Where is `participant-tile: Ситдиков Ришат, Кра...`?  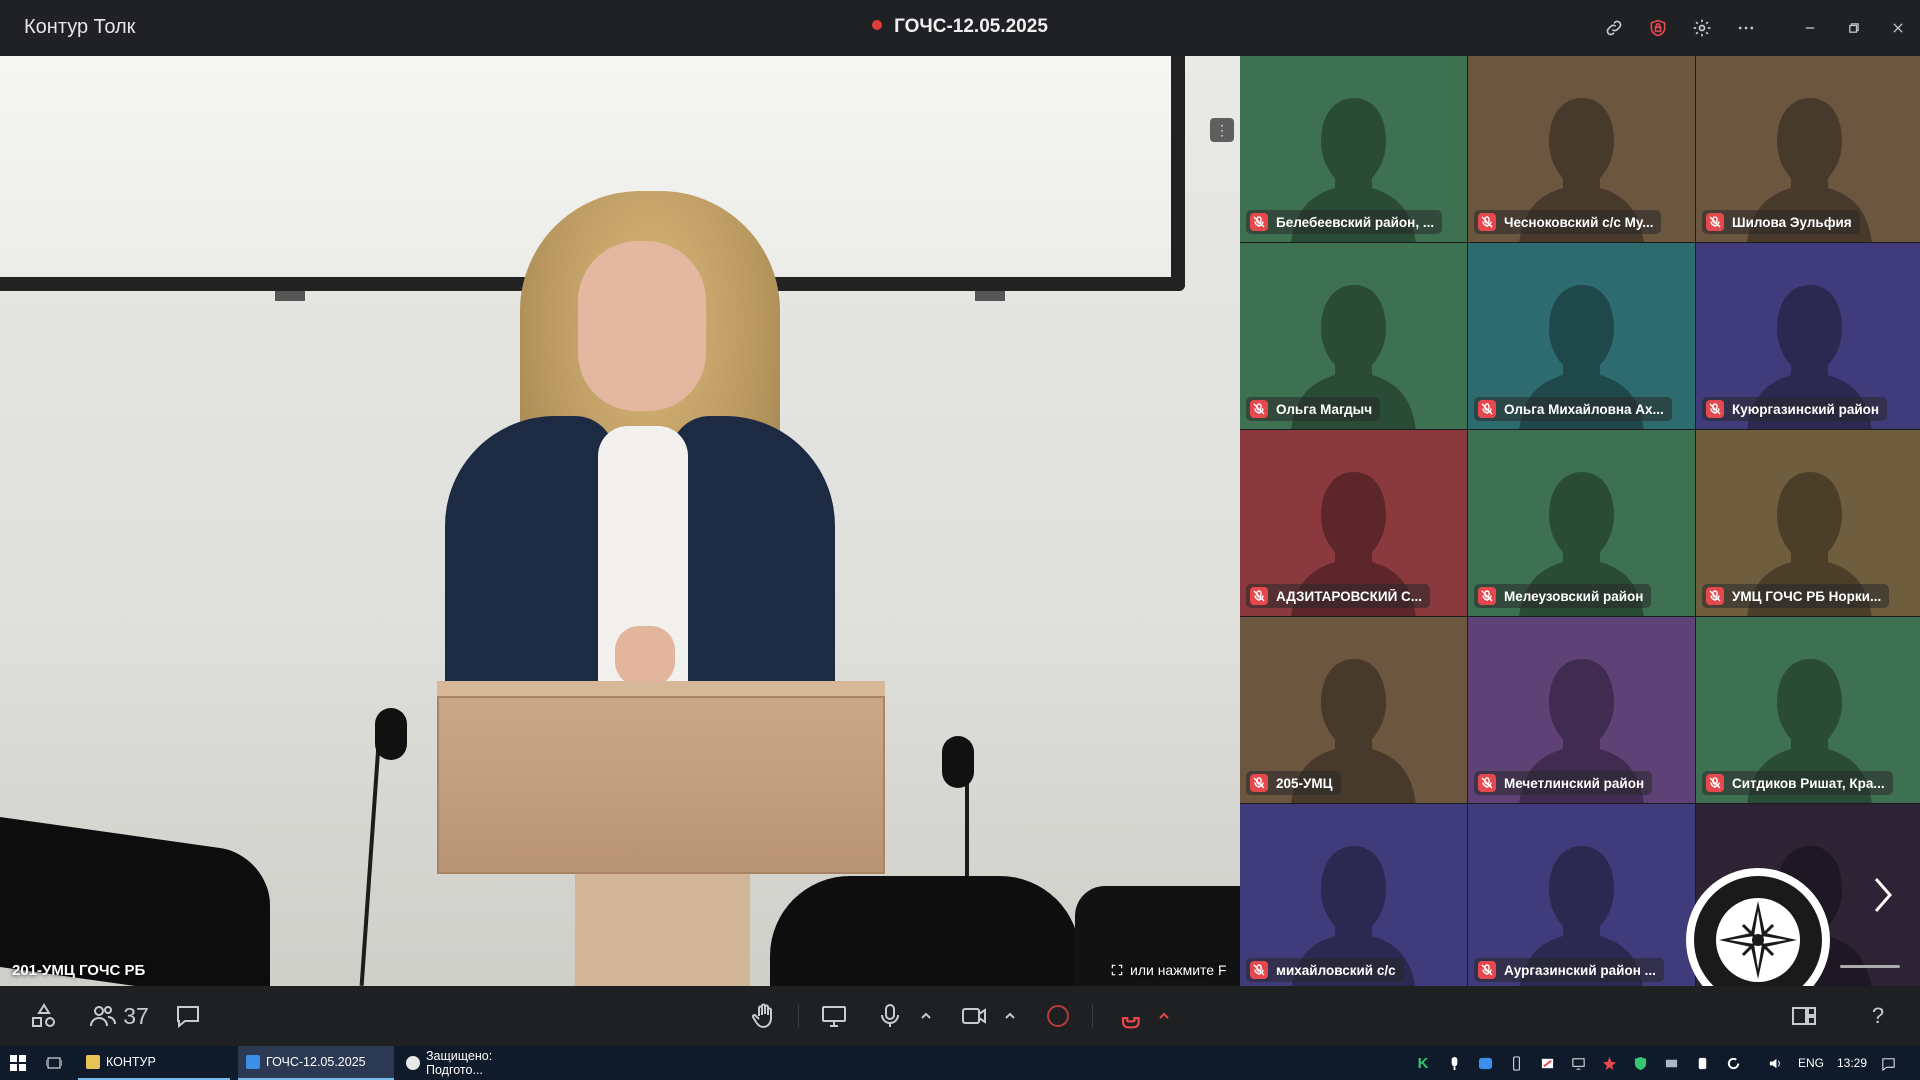
participant-tile: Ситдиков Ришат, Кра... is located at coordinates (1808, 710).